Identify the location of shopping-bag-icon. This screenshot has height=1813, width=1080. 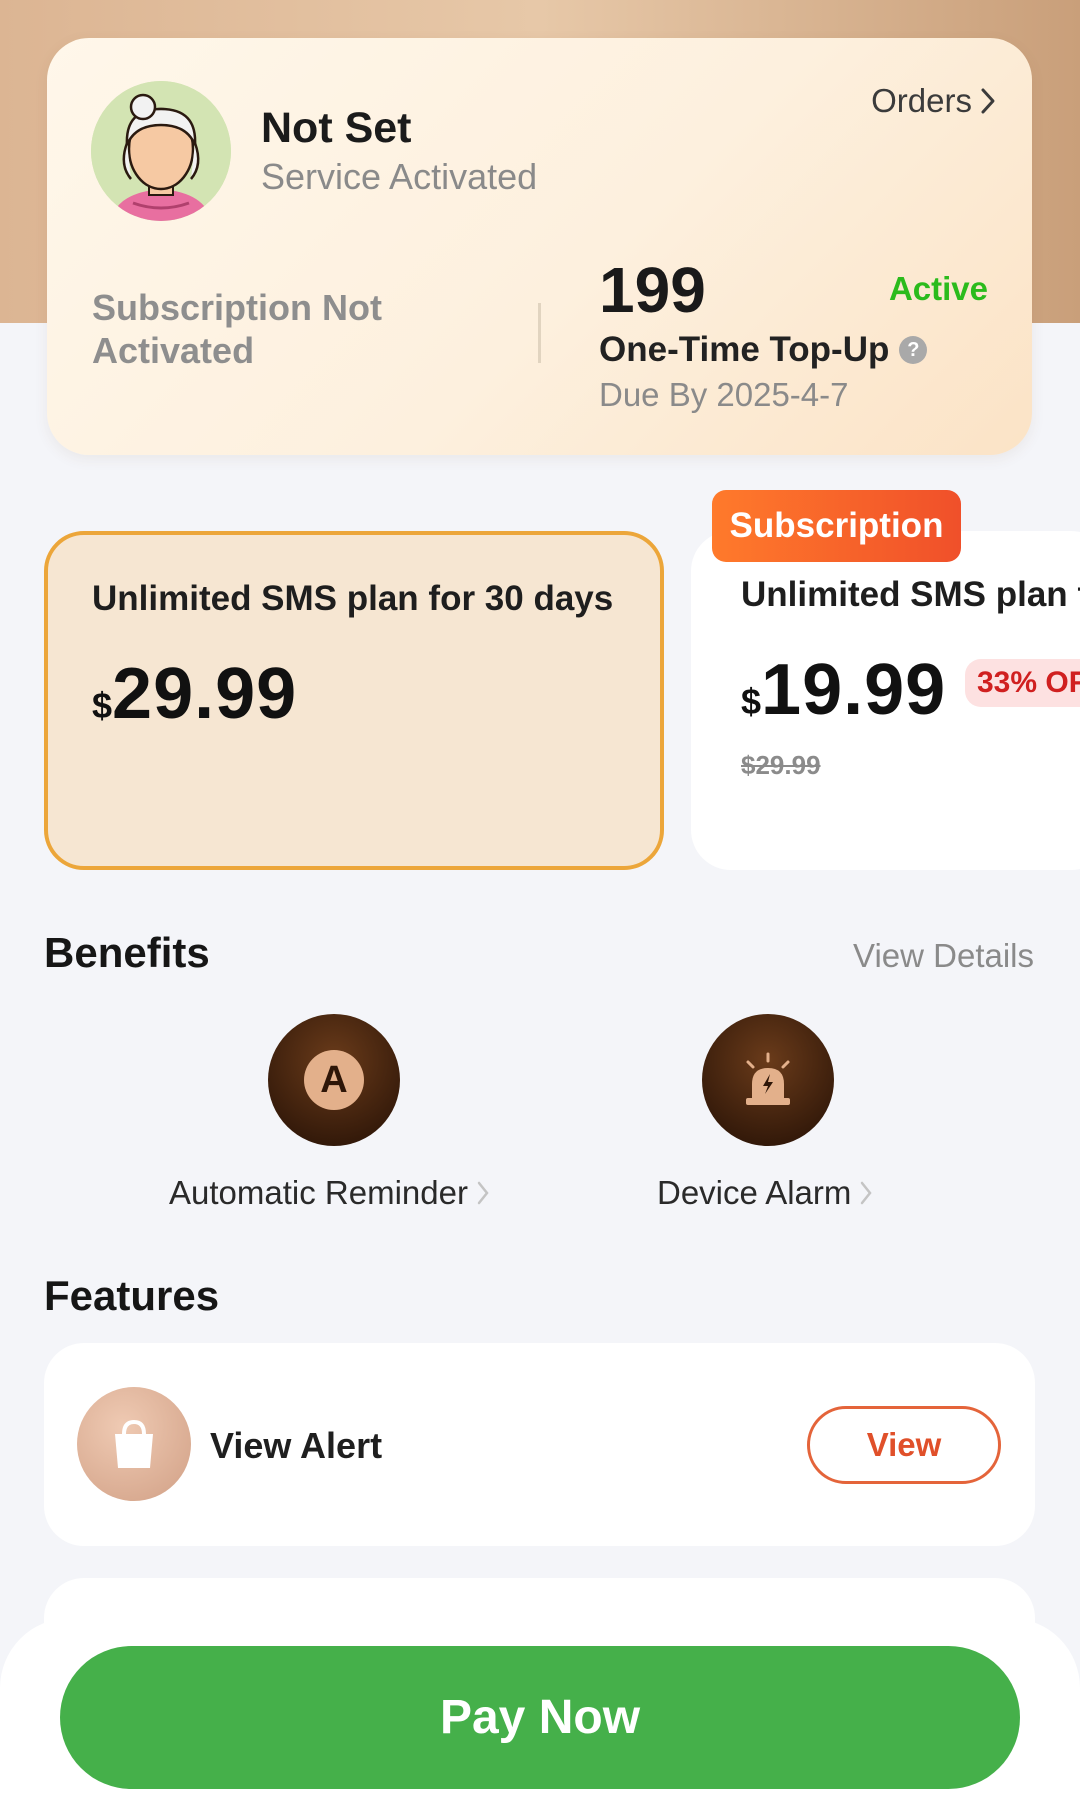
(134, 1443).